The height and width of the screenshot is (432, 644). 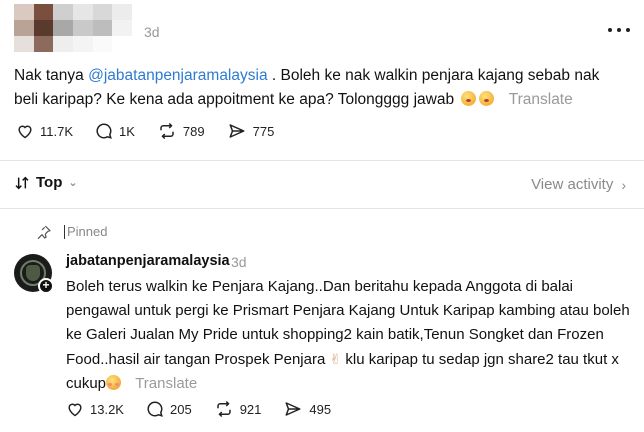 What do you see at coordinates (156, 131) in the screenshot?
I see `post-actions: 11.7K 1K 789 775` at bounding box center [156, 131].